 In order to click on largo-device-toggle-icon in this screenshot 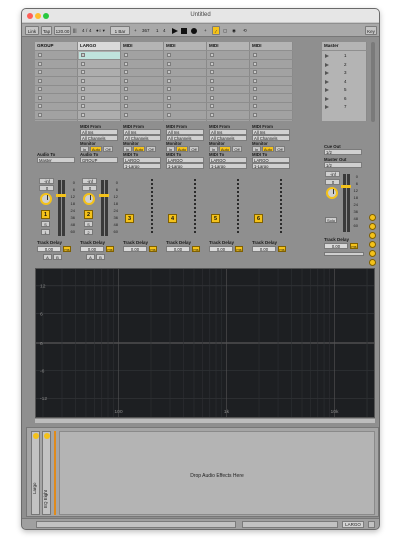, I will do `click(36, 436)`.